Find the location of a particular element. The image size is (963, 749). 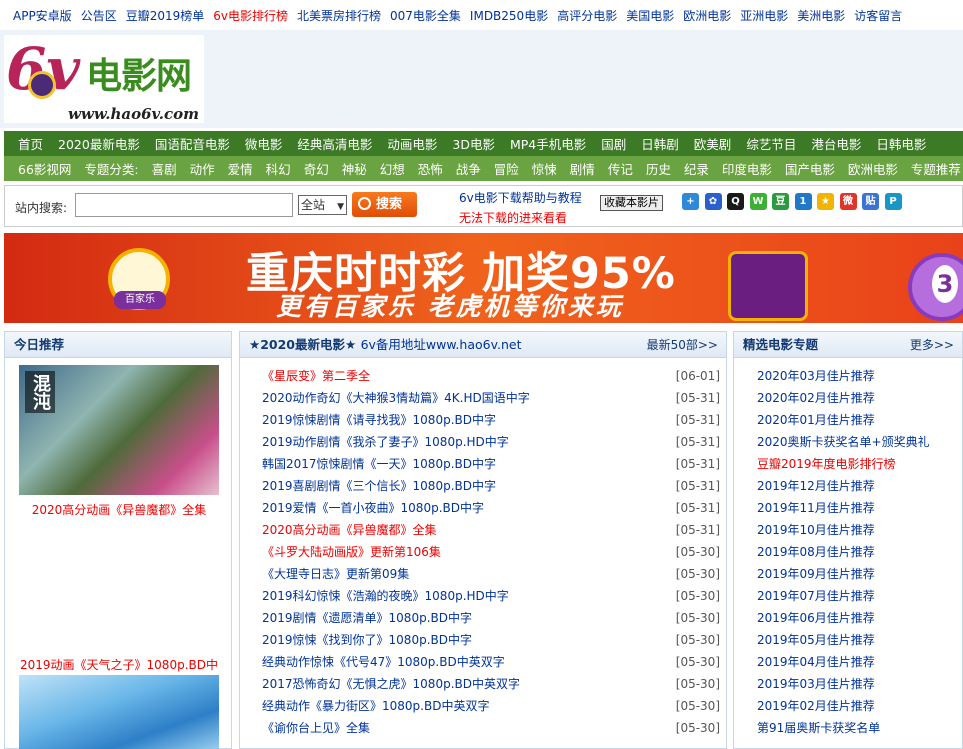

subnav-item: 喜剧 is located at coordinates (164, 168).